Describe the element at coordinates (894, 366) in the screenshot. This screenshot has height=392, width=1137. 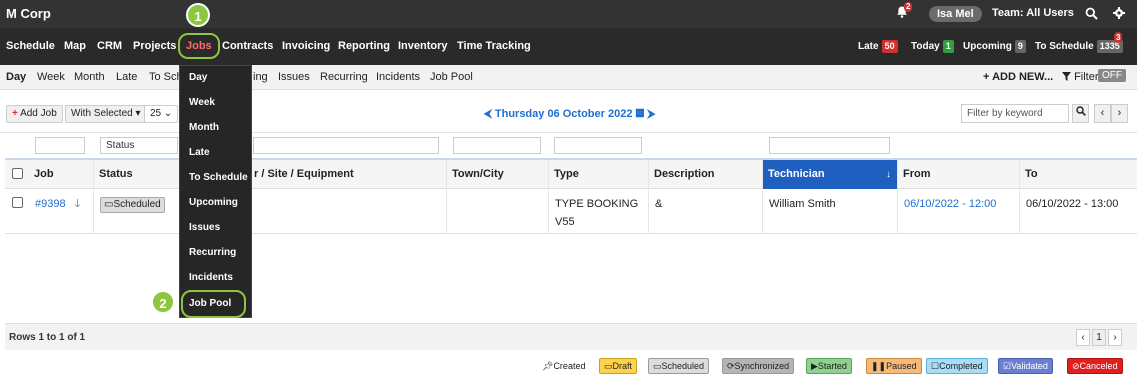
I see `legend-paused: ❚❚Paused` at that location.